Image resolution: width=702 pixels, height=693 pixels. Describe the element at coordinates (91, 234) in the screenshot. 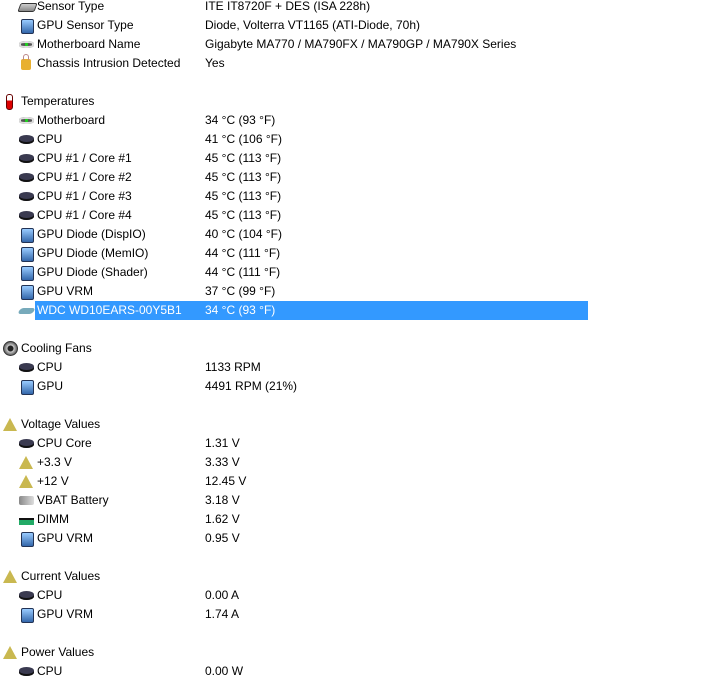

I see `item-label: GPU Diode (DispIO)` at that location.